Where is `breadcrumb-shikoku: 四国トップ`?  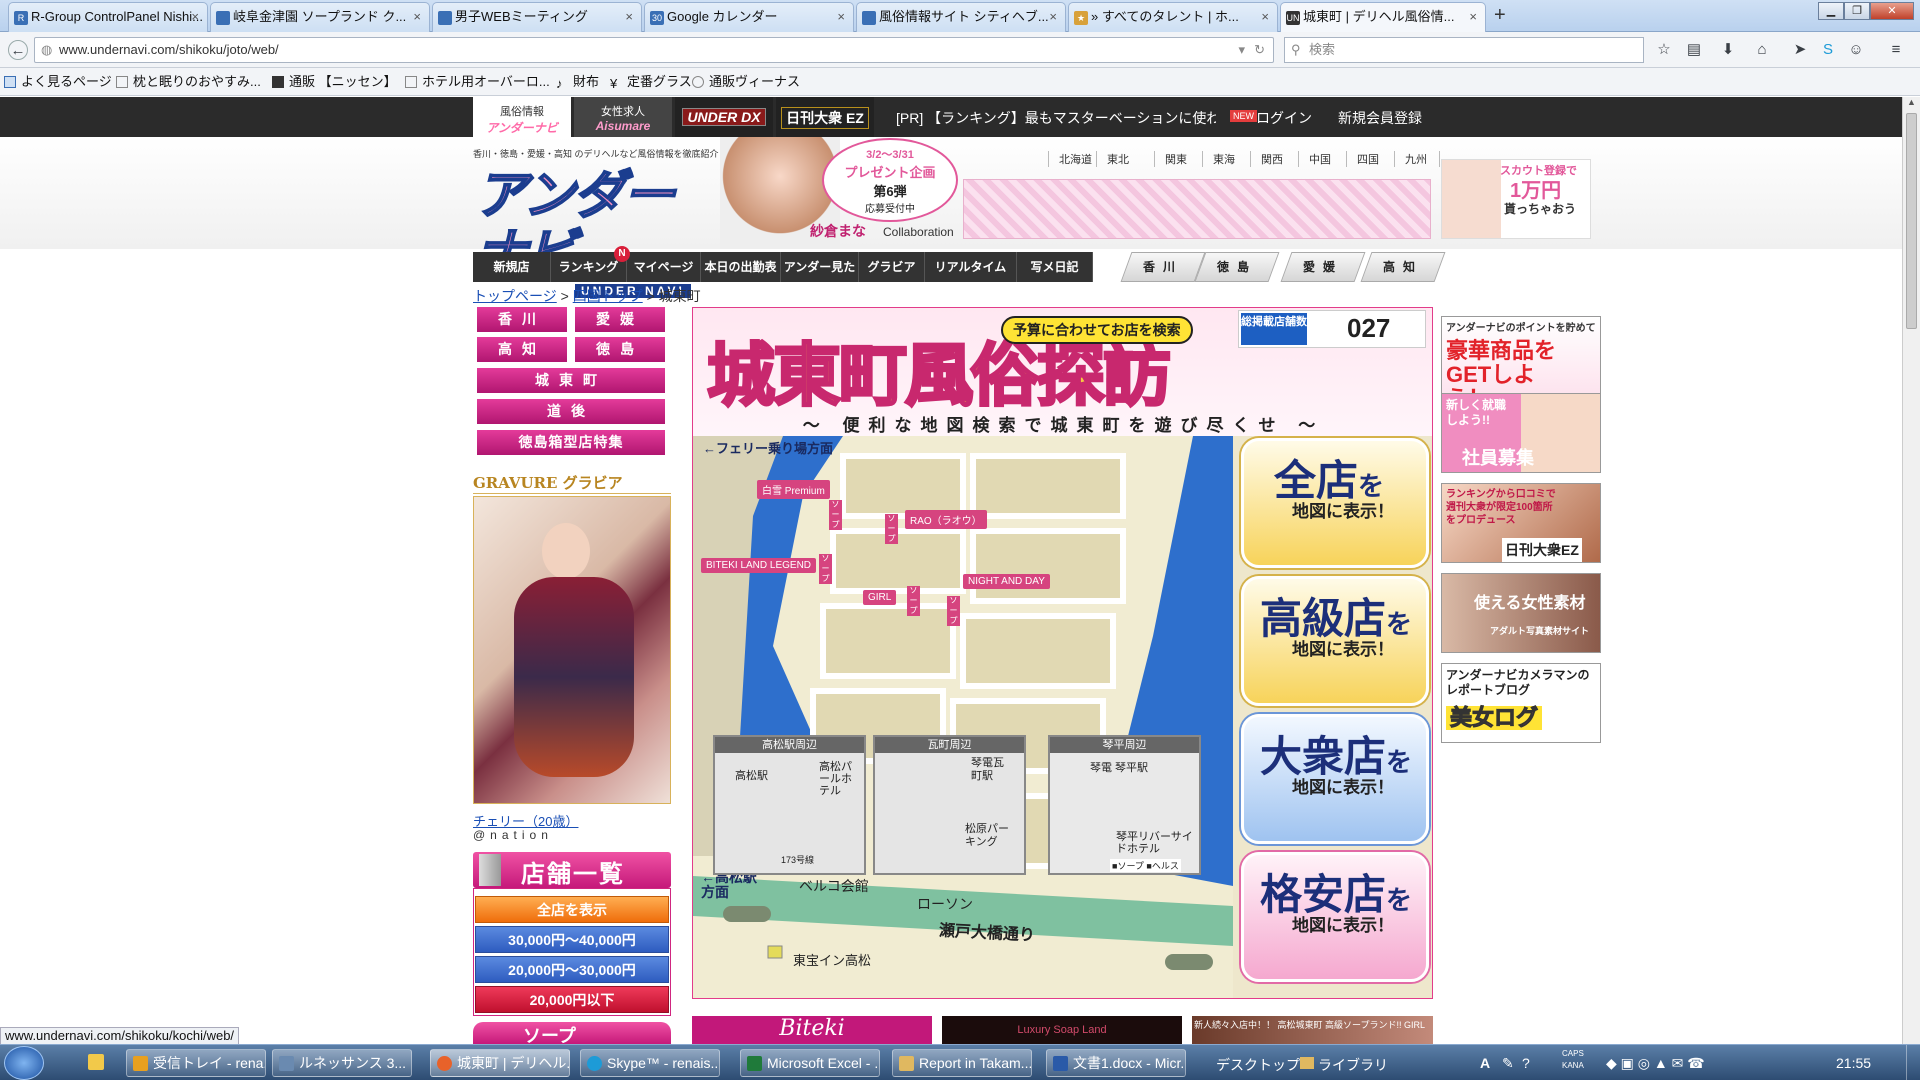
breadcrumb-shikoku: 四国トップ is located at coordinates (608, 296).